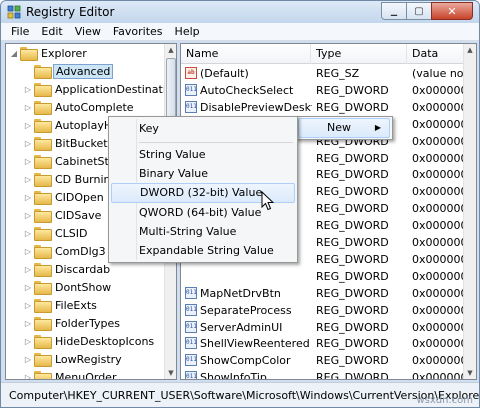 The image size is (480, 408). I want to click on tree-item: ▷ HideDesktopIcons, so click(100, 341).